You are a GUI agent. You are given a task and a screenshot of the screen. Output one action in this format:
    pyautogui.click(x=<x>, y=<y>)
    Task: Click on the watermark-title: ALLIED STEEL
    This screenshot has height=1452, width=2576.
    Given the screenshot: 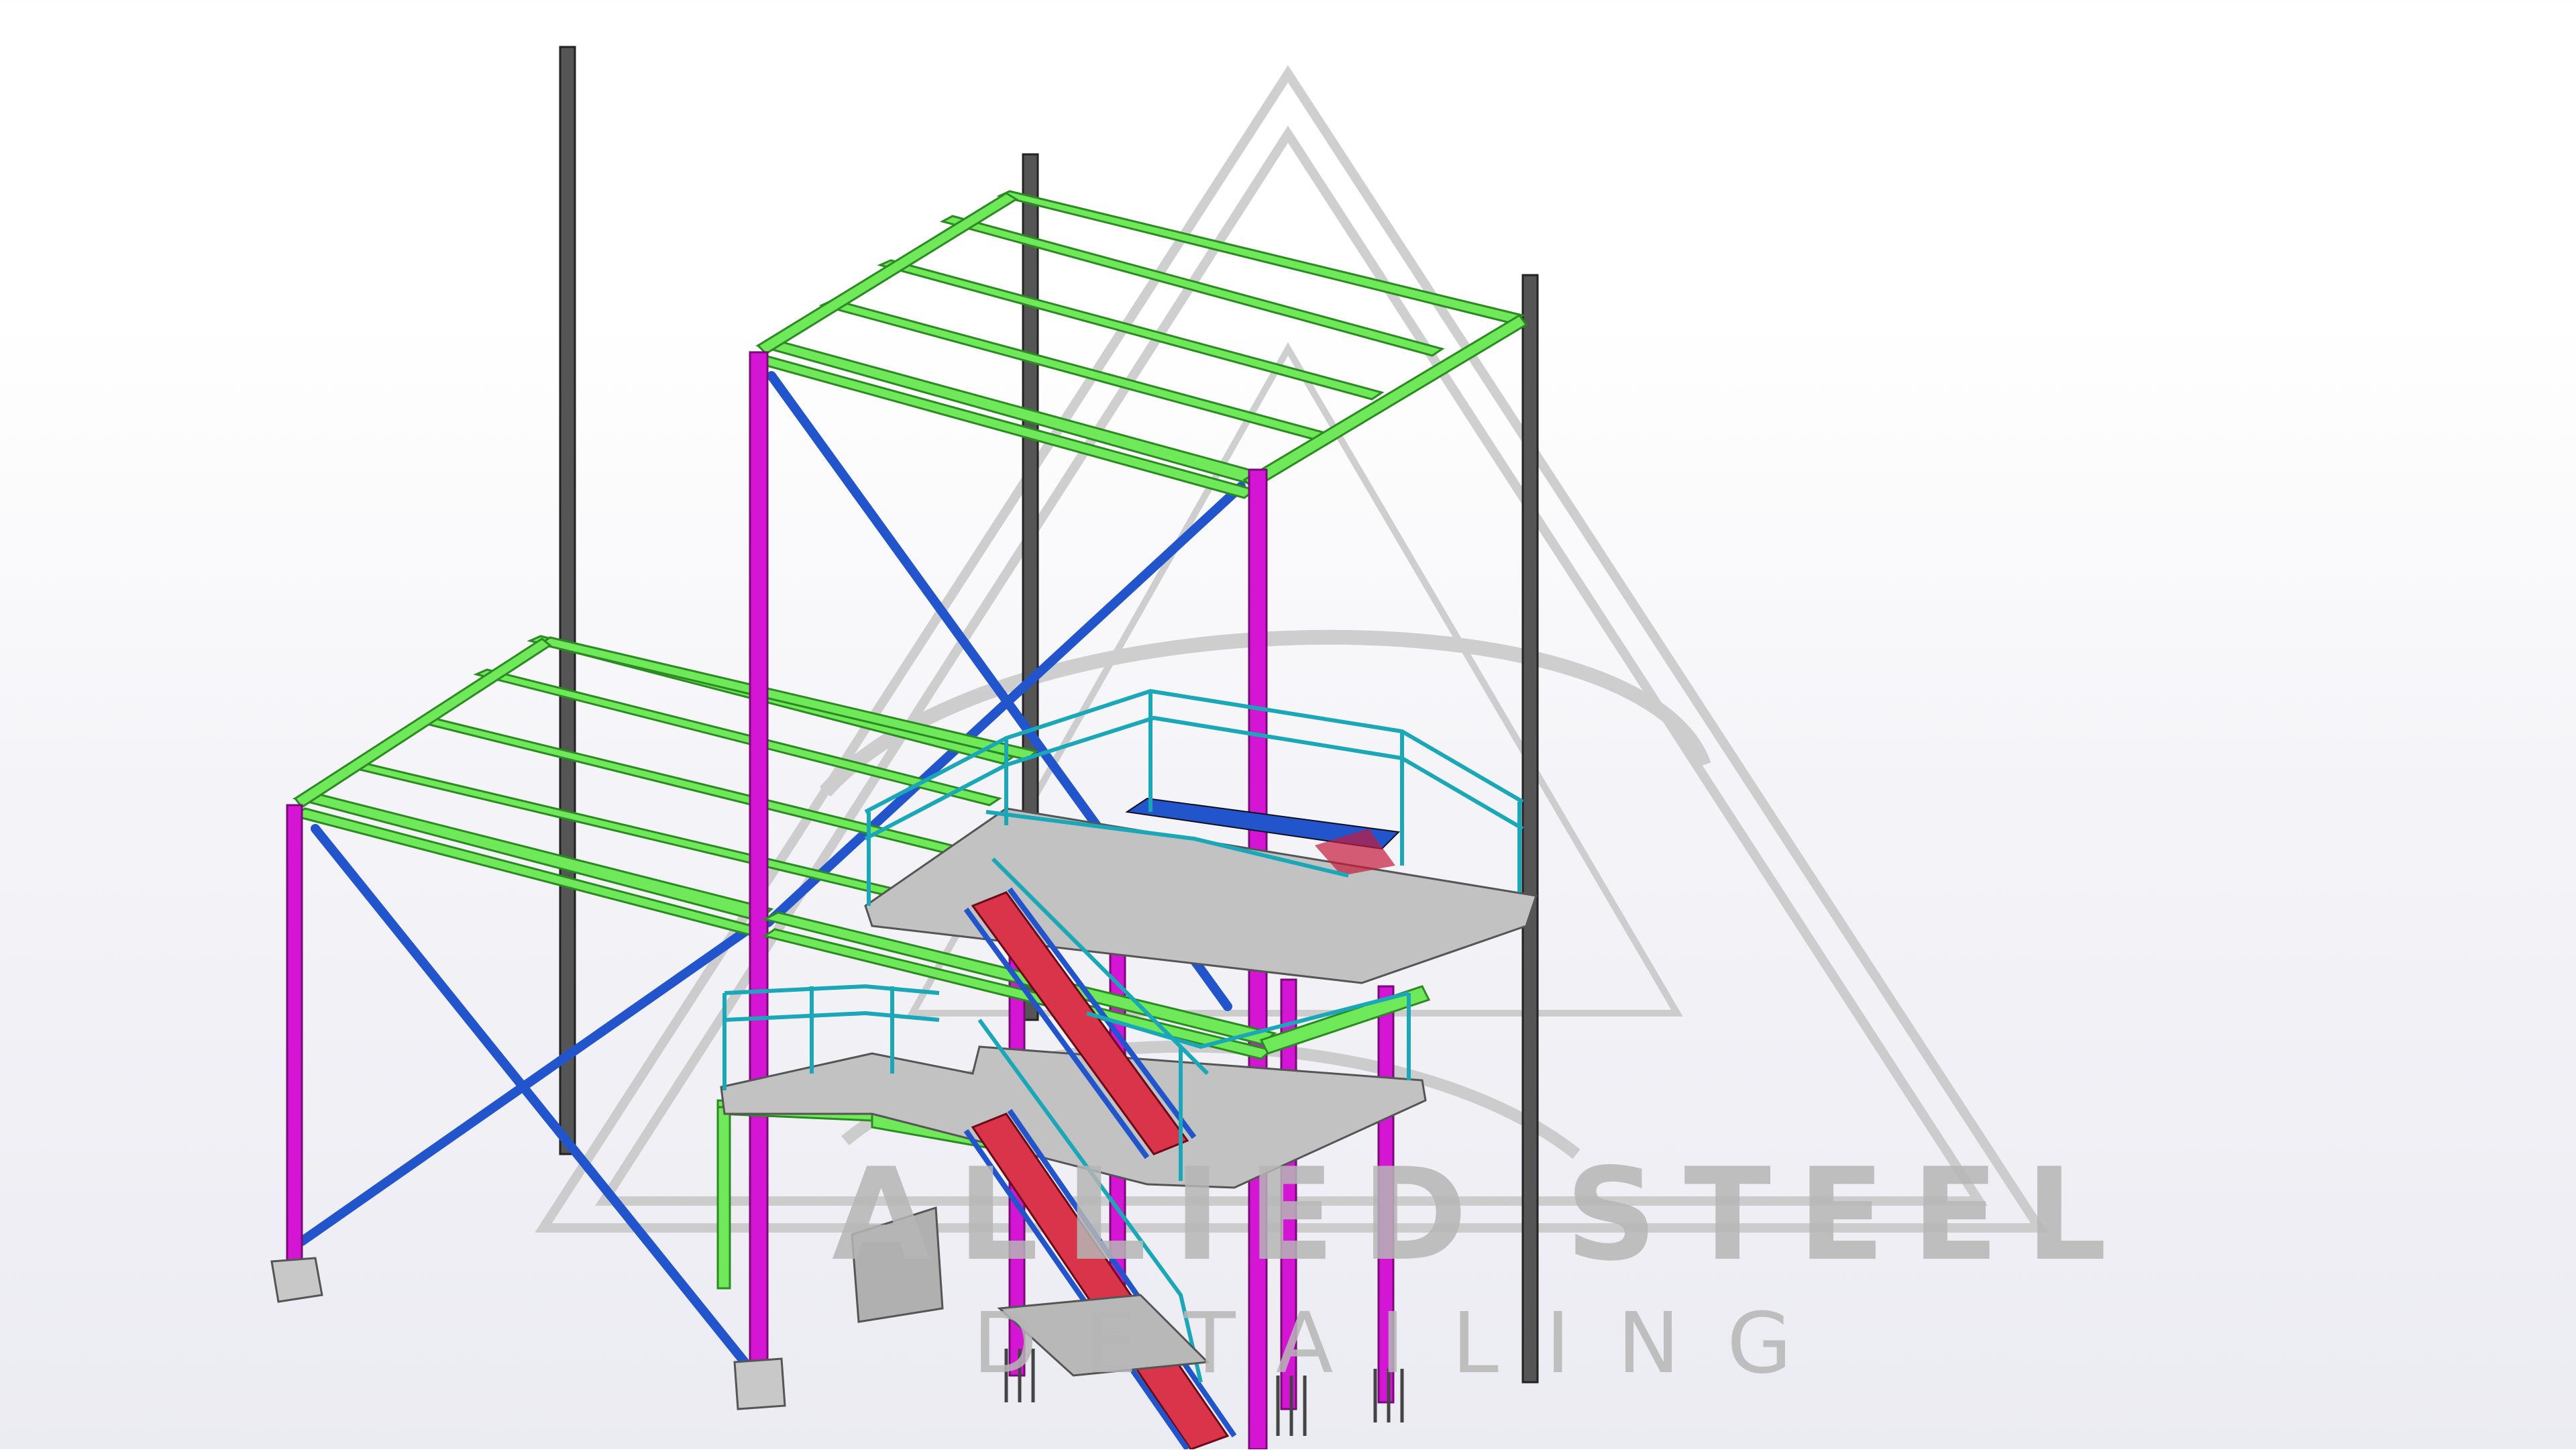 What is the action you would take?
    pyautogui.click(x=1483, y=1215)
    